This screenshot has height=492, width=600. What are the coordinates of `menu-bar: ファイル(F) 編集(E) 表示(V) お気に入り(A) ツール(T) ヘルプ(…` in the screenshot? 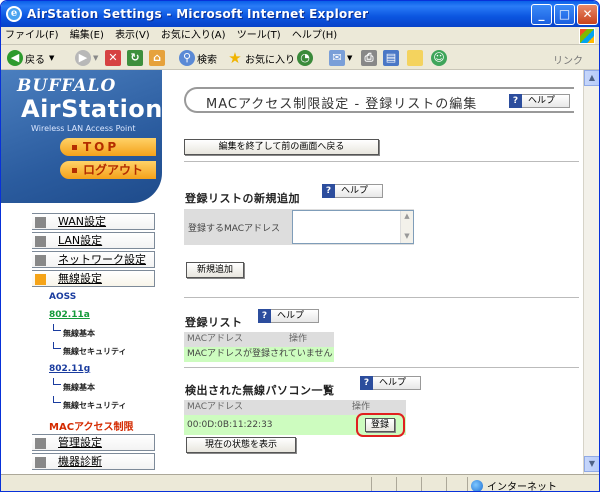 It's located at (300, 36).